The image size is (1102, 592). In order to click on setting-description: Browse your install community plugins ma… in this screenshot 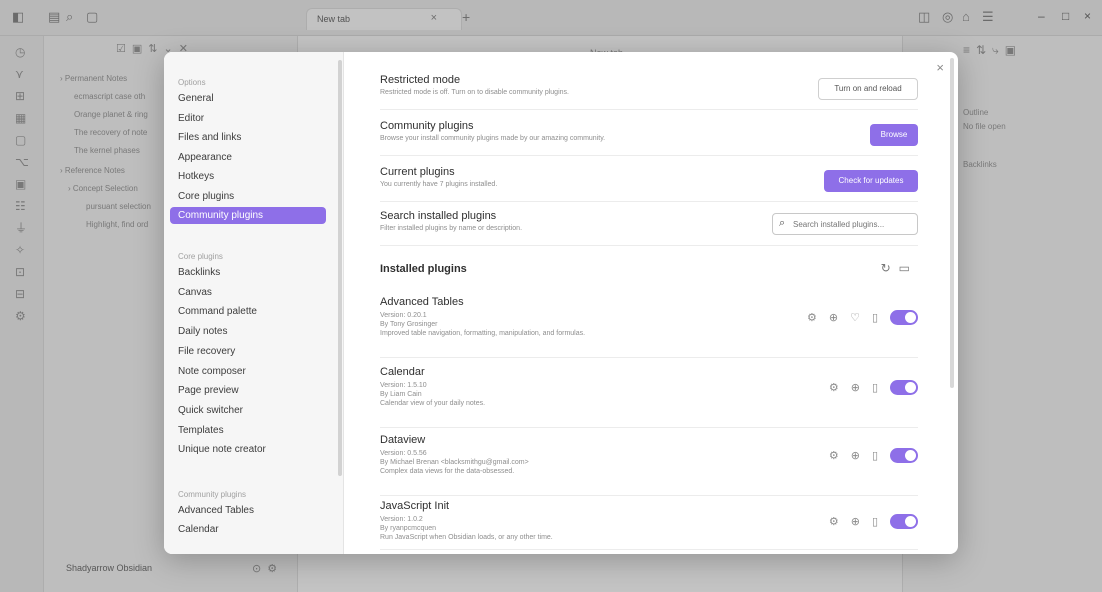, I will do `click(493, 138)`.